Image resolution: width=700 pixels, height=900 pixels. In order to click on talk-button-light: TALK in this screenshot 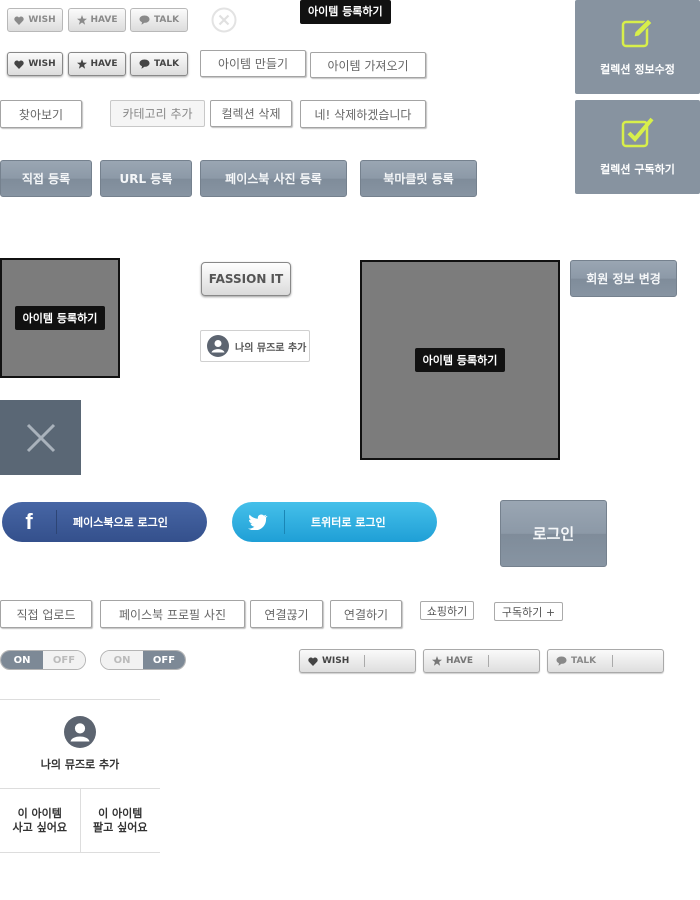, I will do `click(159, 20)`.